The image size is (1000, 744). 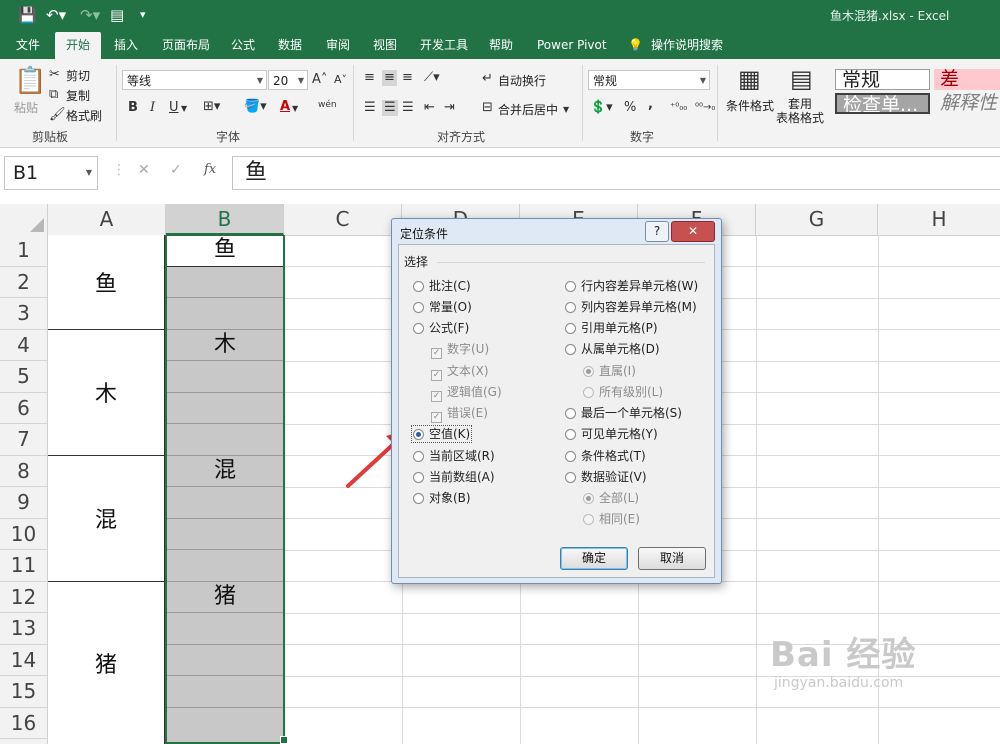 What do you see at coordinates (106, 282) in the screenshot?
I see `cell-a1-merged: 鱼` at bounding box center [106, 282].